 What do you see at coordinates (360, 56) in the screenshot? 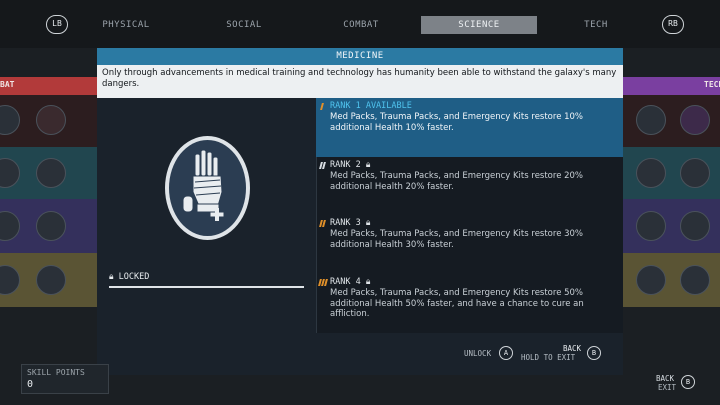
I see `skill-title: MEDICINE` at bounding box center [360, 56].